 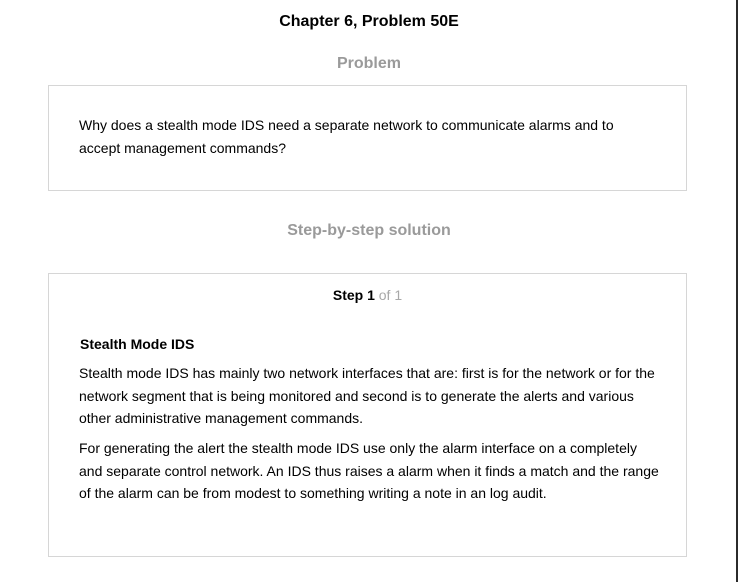 What do you see at coordinates (137, 344) in the screenshot?
I see `solution-subheading: Stealth Mode IDS` at bounding box center [137, 344].